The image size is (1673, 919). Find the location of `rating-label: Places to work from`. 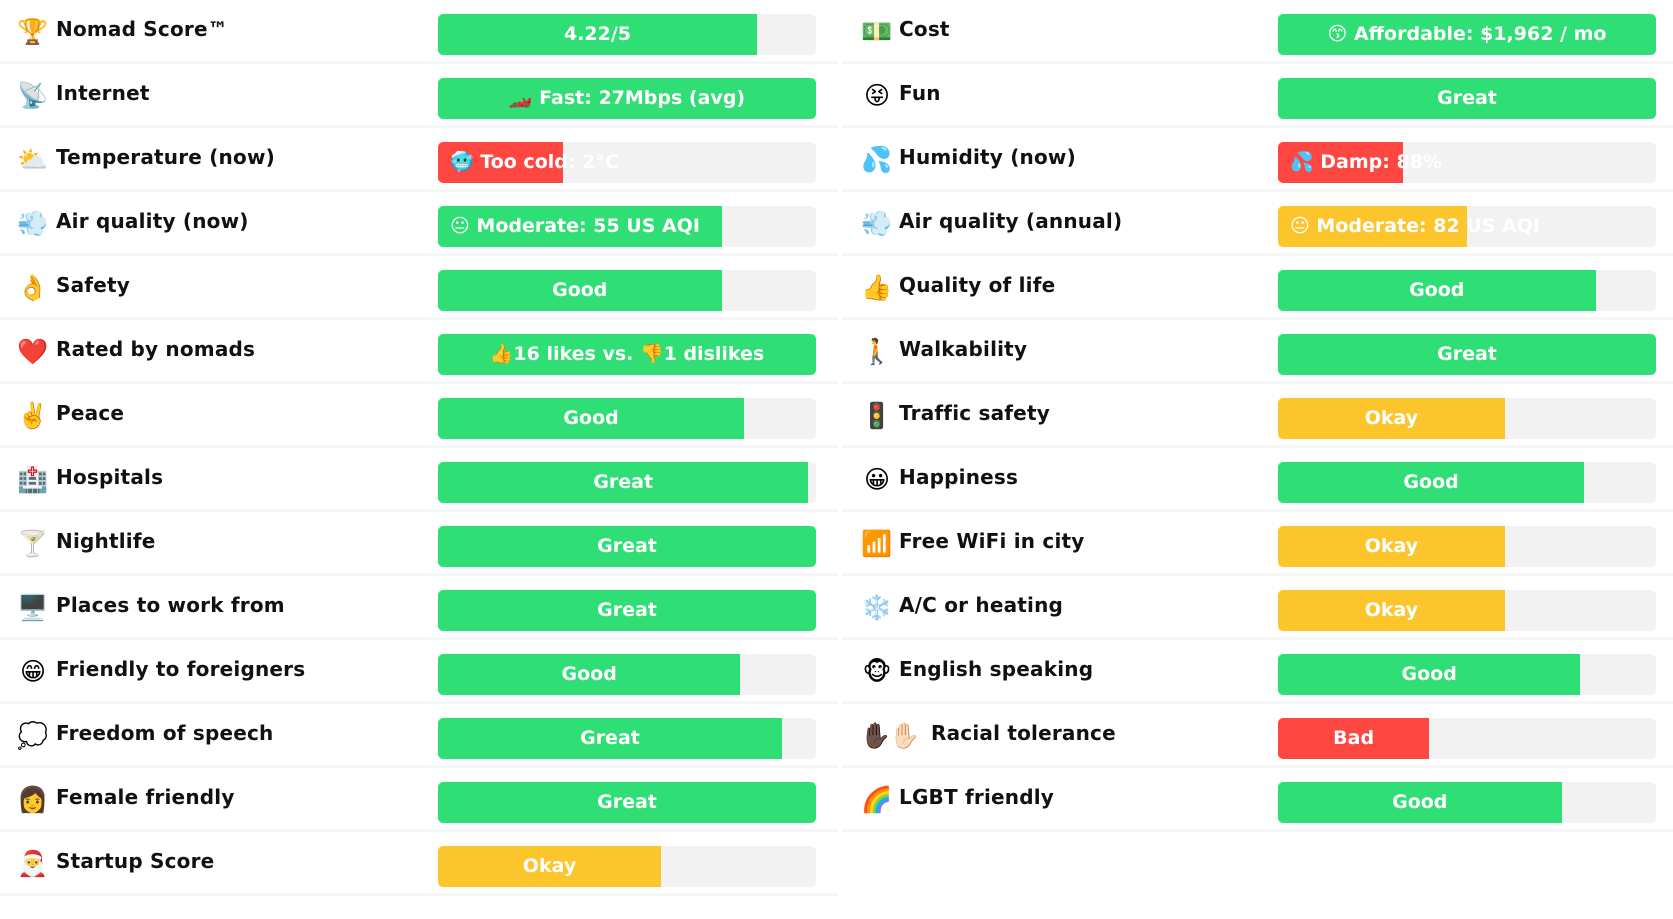

rating-label: Places to work from is located at coordinates (170, 605).